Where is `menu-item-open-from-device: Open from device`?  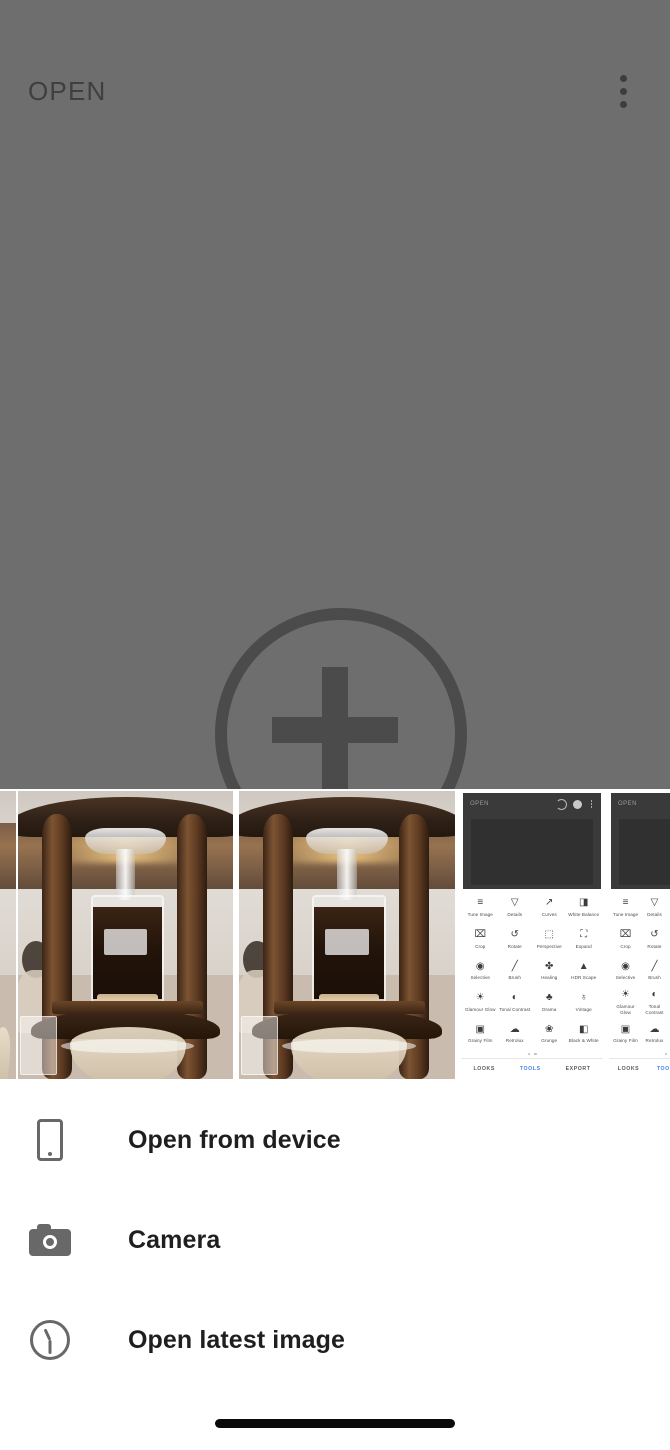
menu-item-open-from-device: Open from device is located at coordinates (335, 1140).